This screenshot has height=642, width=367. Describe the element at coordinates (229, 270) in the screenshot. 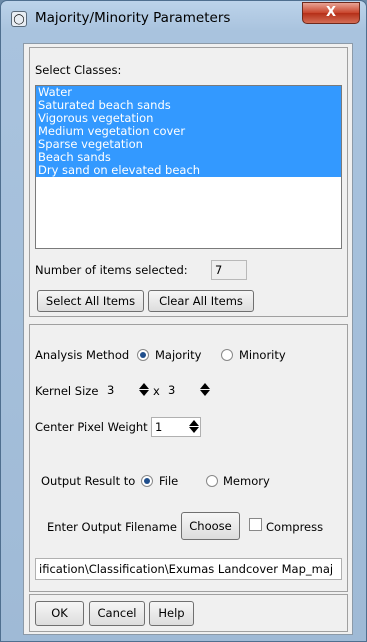

I see `items-selected-count: 7` at that location.